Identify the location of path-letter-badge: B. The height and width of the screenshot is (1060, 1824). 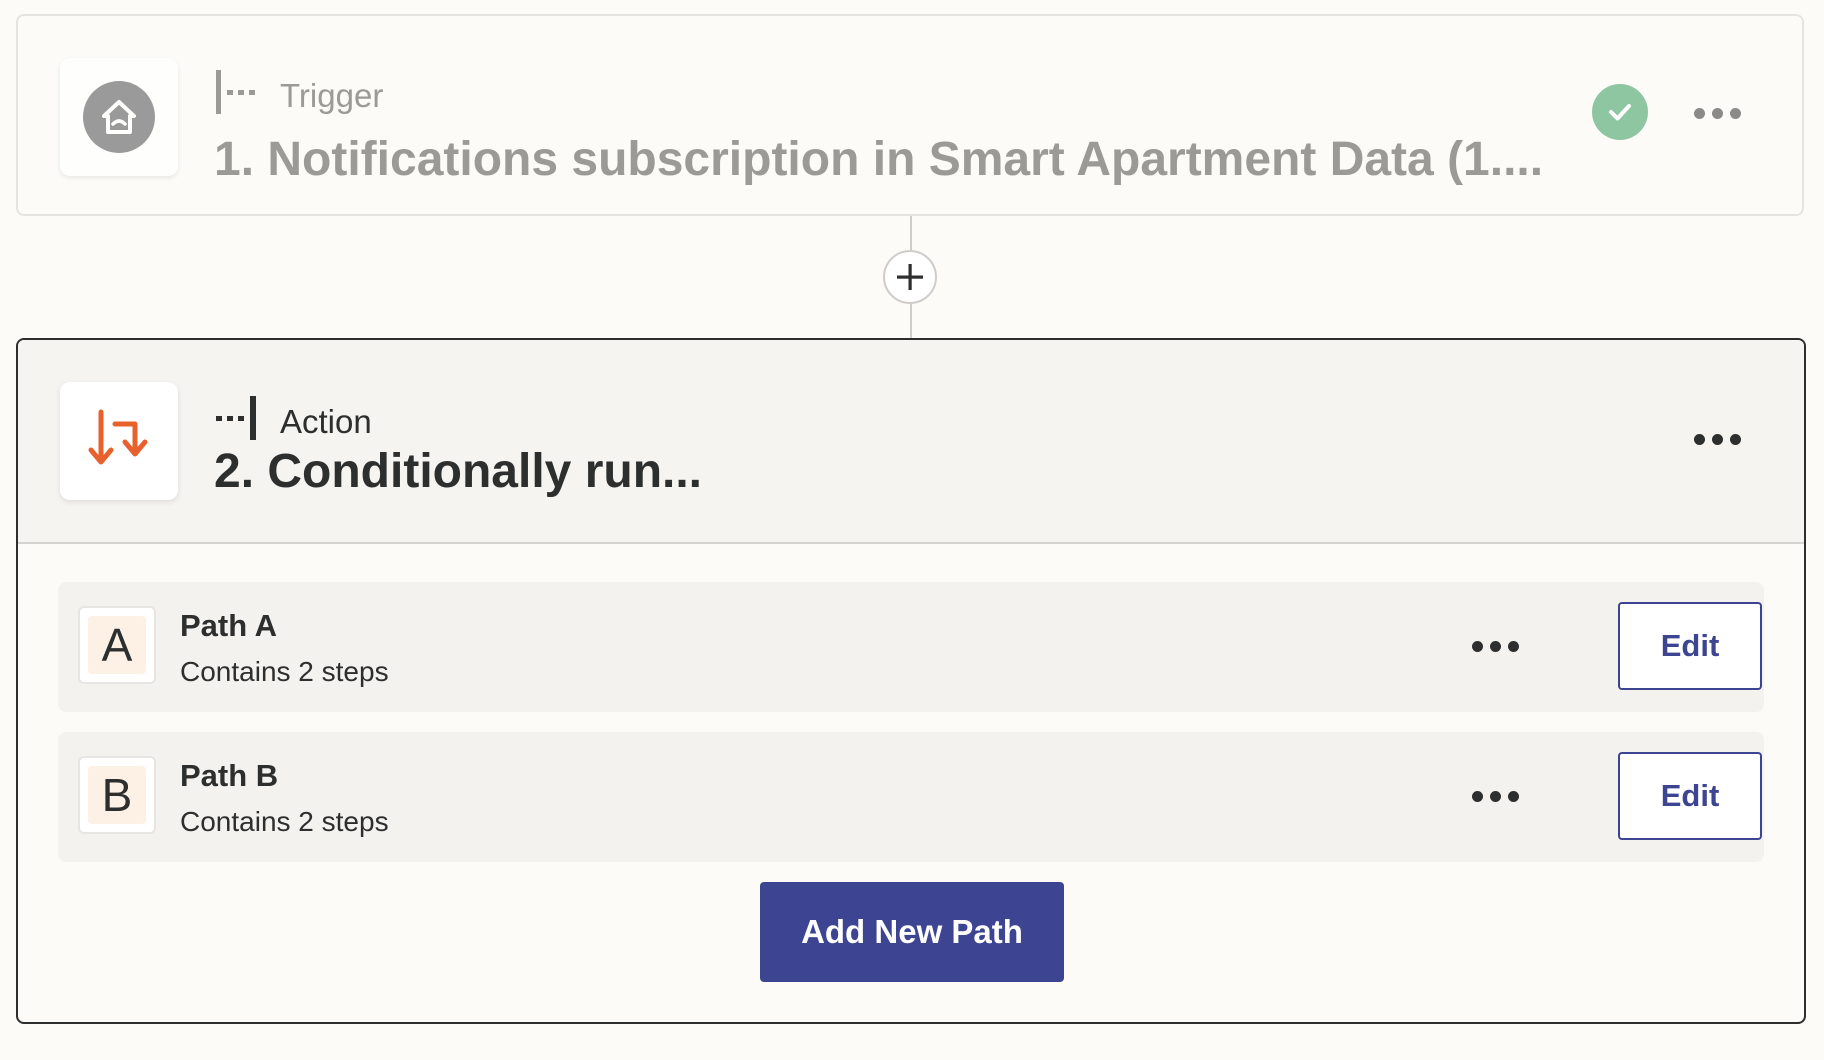
(117, 795).